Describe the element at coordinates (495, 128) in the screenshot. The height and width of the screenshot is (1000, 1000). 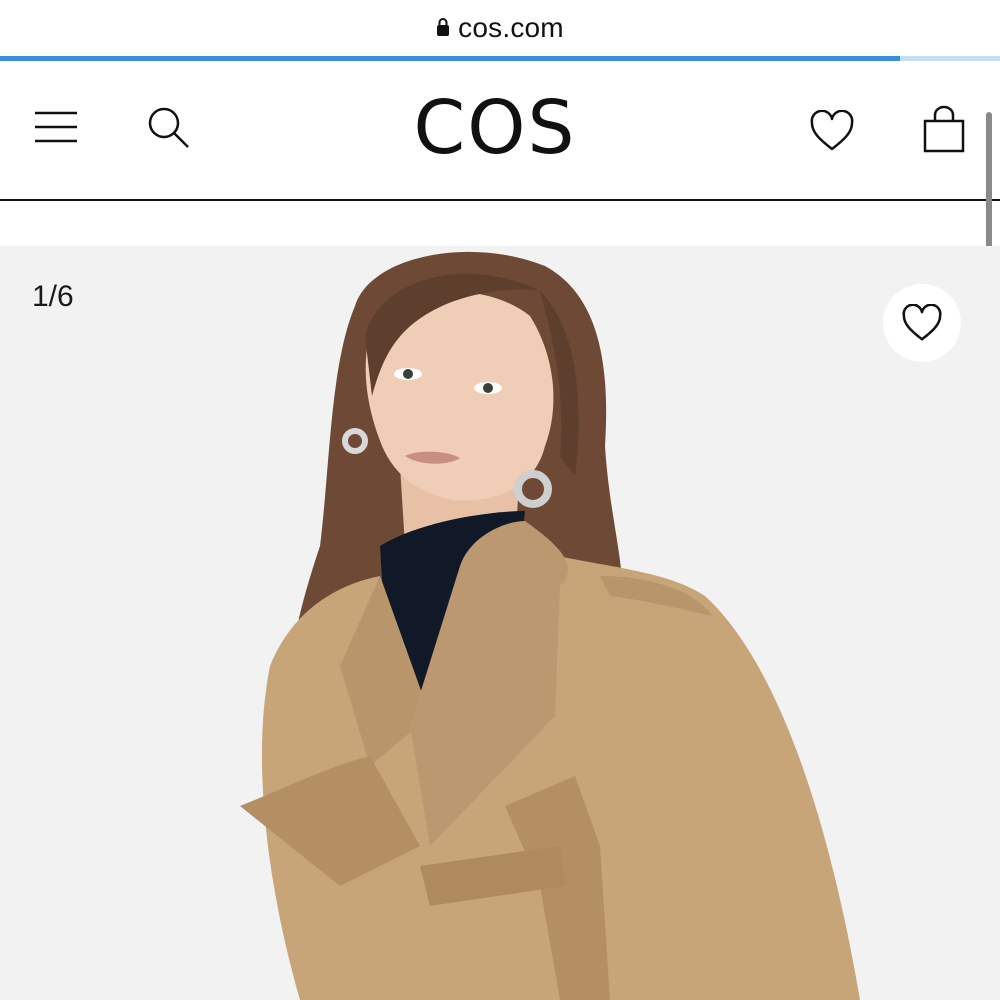
I see `brand-logo: COS` at that location.